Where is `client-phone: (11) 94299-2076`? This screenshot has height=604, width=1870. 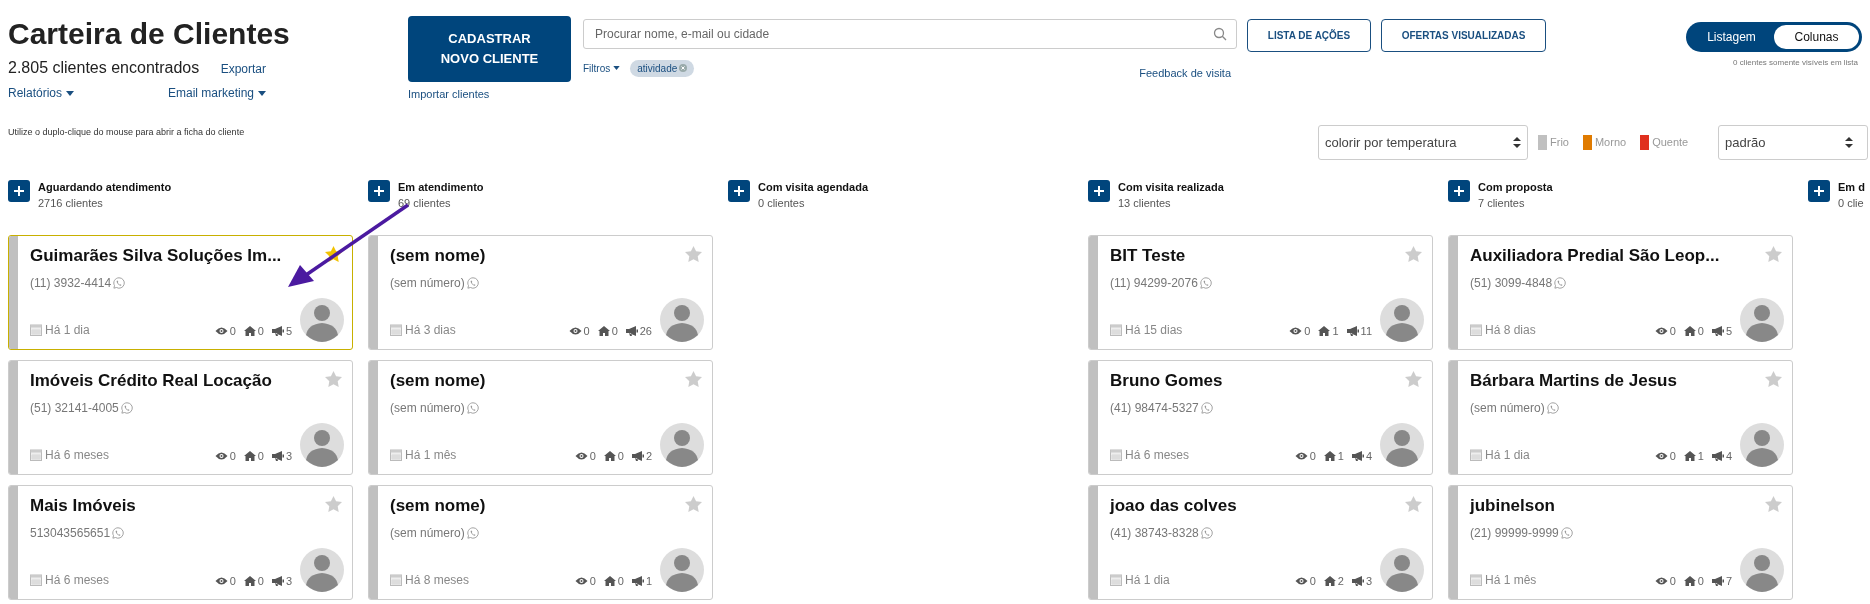 client-phone: (11) 94299-2076 is located at coordinates (1154, 283).